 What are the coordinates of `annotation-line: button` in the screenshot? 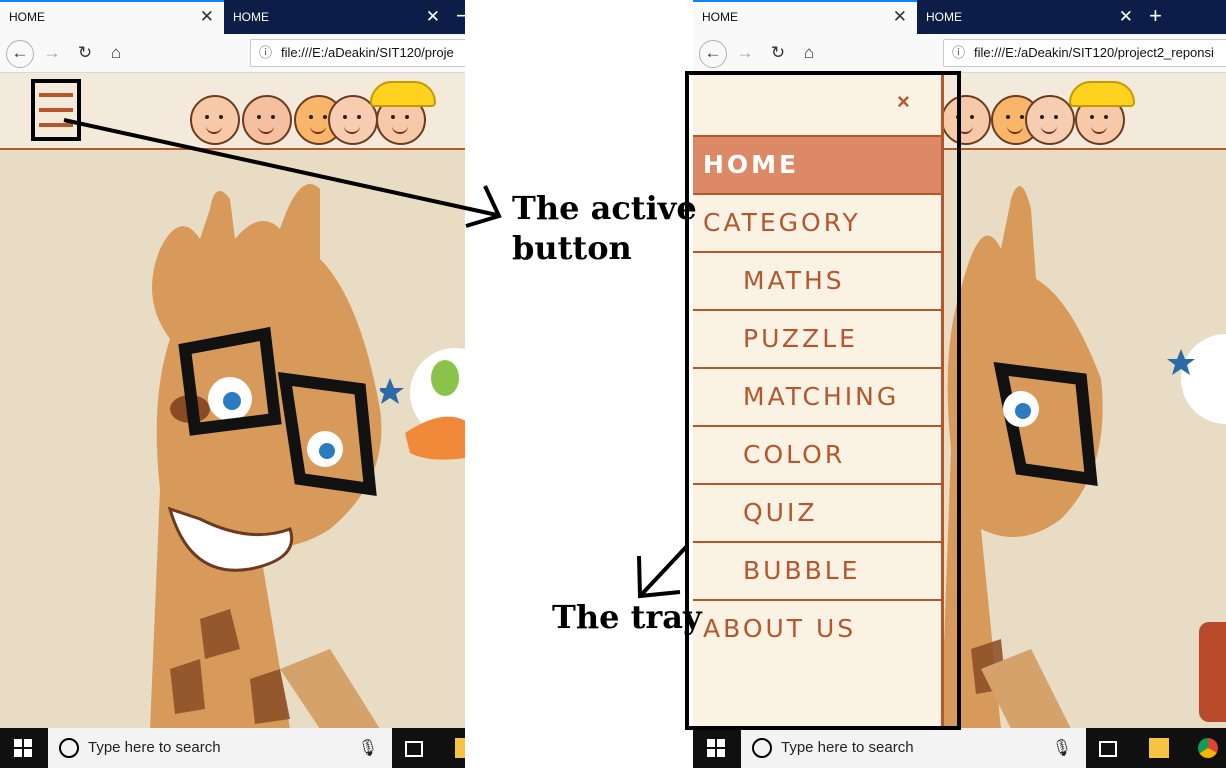 It's located at (572, 248).